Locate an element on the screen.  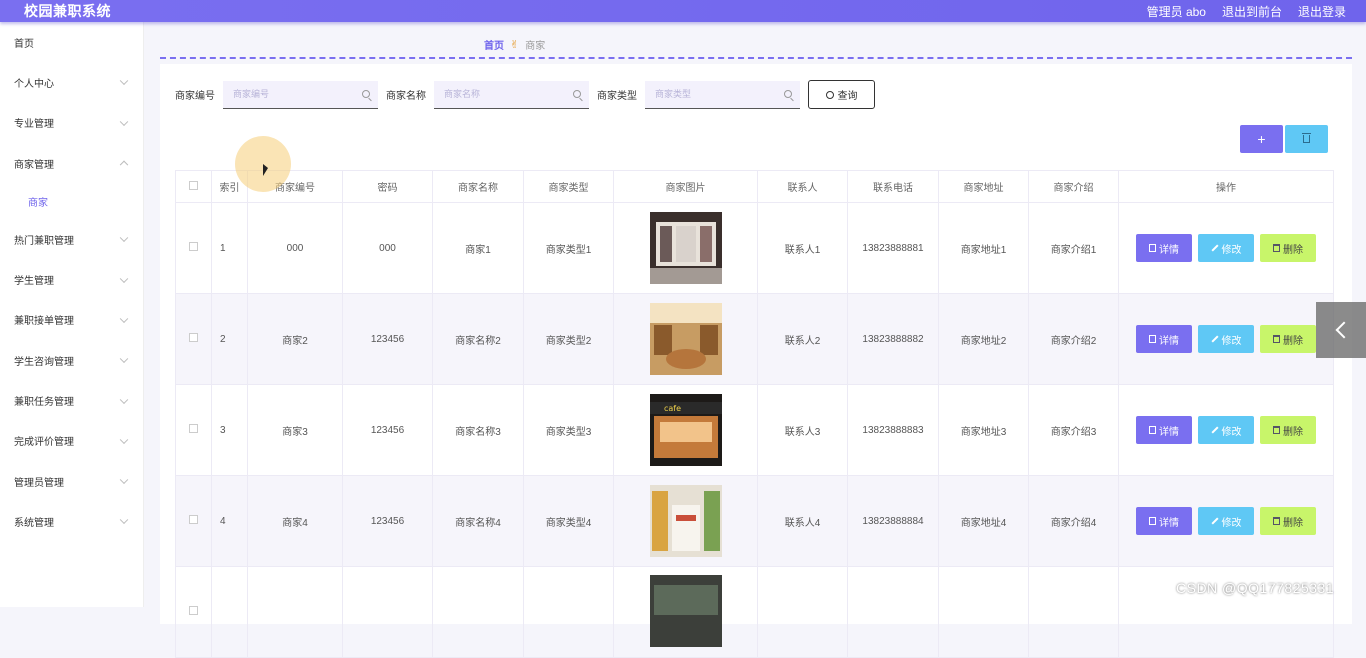
cell-type: 商家类型1 is located at coordinates (568, 248).